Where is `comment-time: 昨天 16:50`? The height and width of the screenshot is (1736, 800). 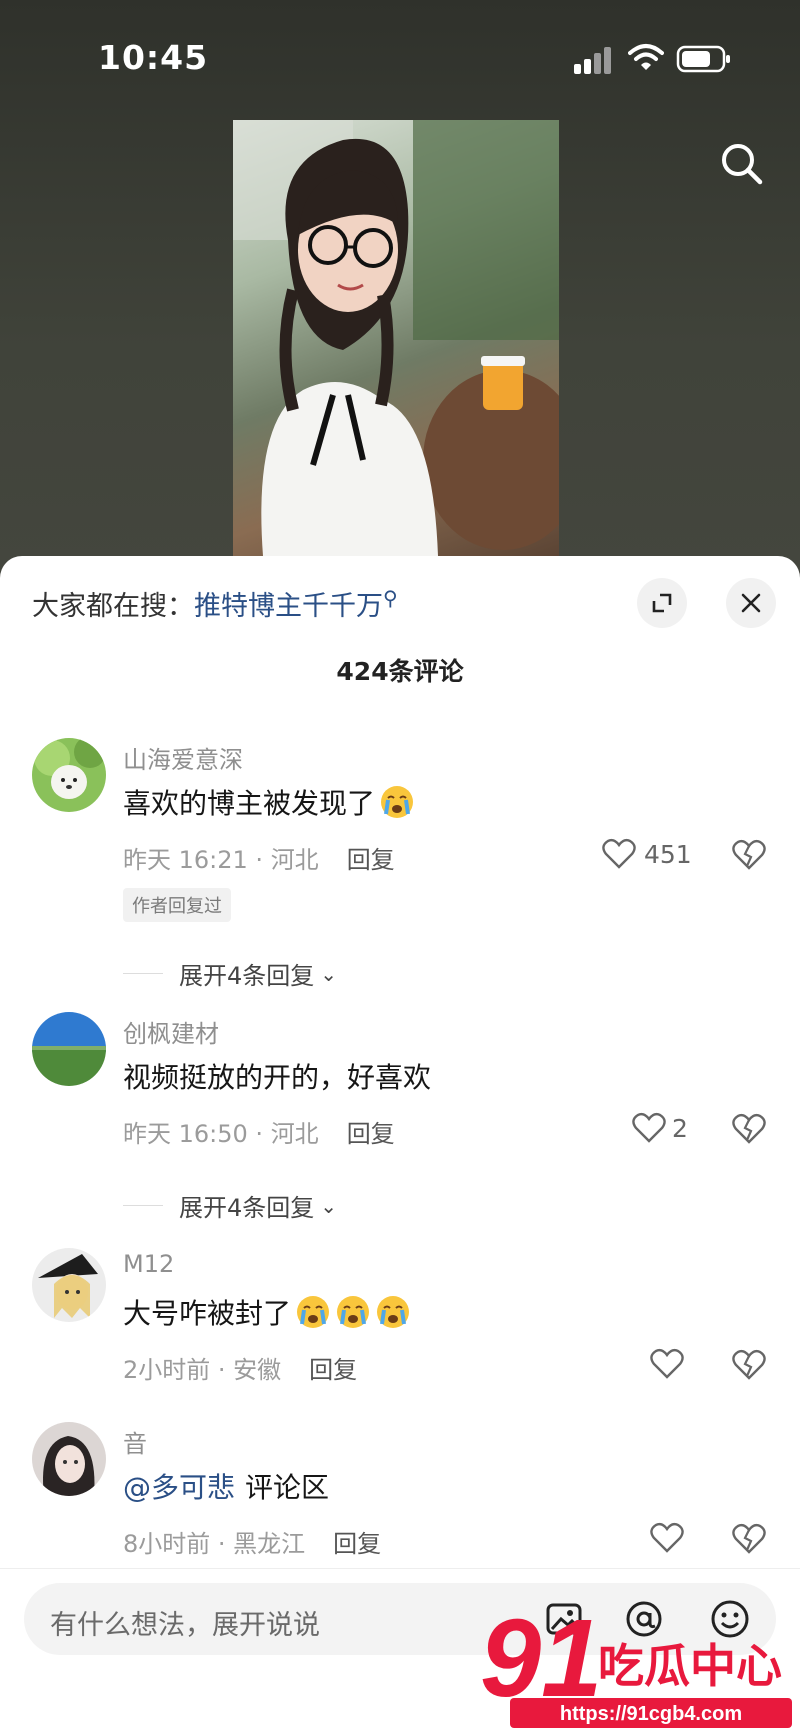 comment-time: 昨天 16:50 is located at coordinates (185, 1134).